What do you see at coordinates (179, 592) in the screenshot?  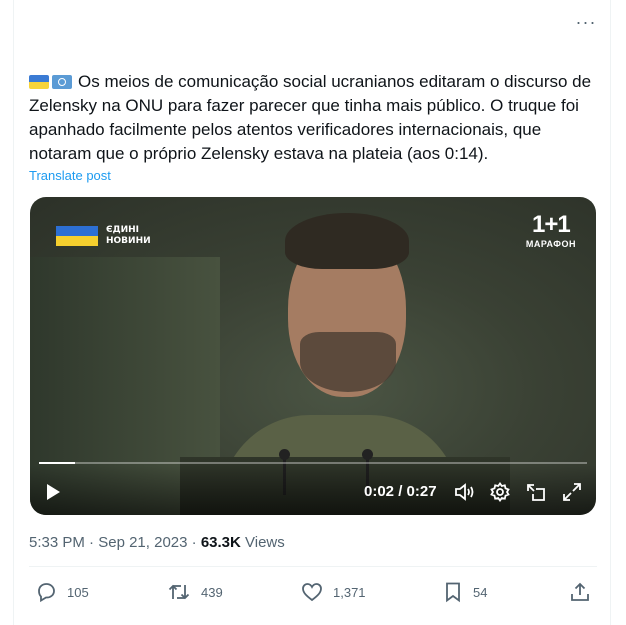 I see `repost-icon` at bounding box center [179, 592].